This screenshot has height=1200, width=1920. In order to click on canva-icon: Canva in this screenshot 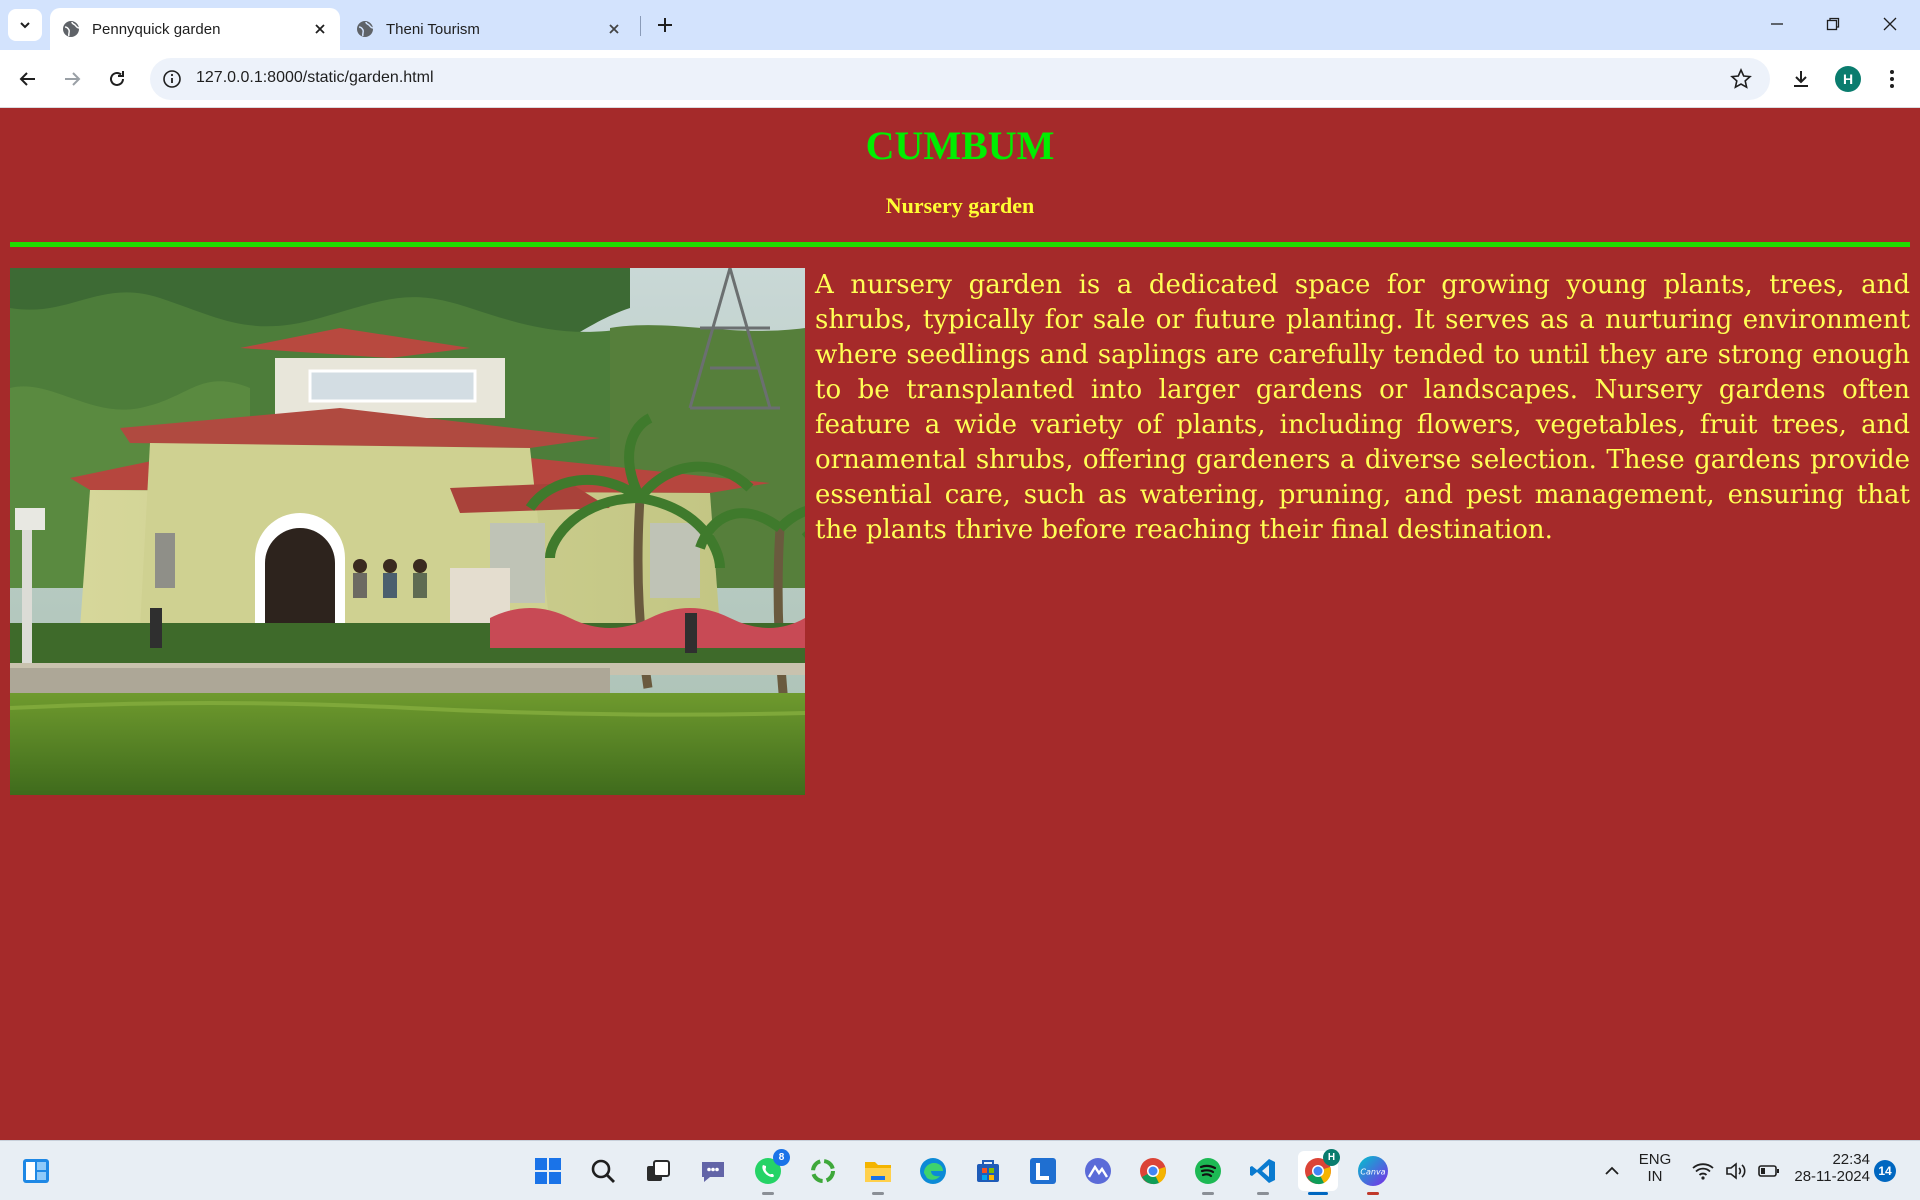, I will do `click(1373, 1171)`.